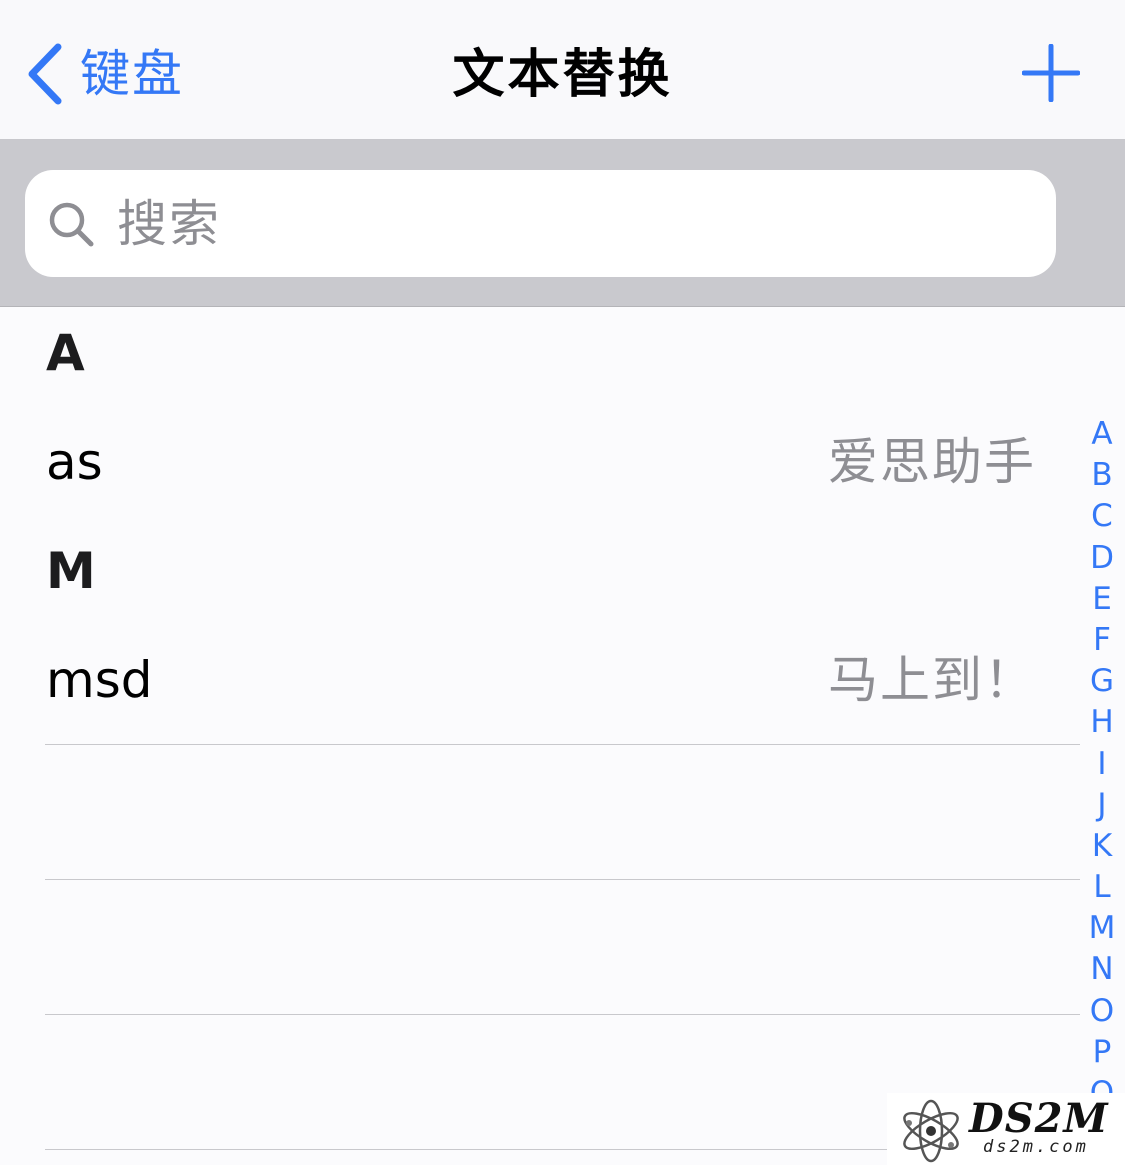 The width and height of the screenshot is (1125, 1165). I want to click on watermark-title: DS2M, so click(1039, 1118).